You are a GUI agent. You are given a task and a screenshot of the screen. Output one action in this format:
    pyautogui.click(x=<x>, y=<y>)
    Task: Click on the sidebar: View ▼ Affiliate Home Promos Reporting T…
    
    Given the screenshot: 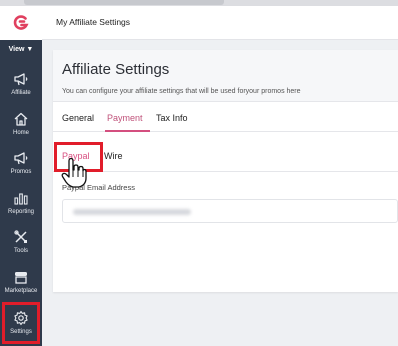 What is the action you would take?
    pyautogui.click(x=21, y=193)
    